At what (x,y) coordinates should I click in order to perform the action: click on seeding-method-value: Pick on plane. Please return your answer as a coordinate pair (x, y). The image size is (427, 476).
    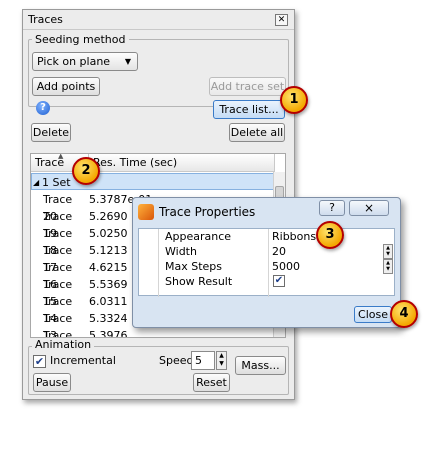
    Looking at the image, I should click on (74, 61).